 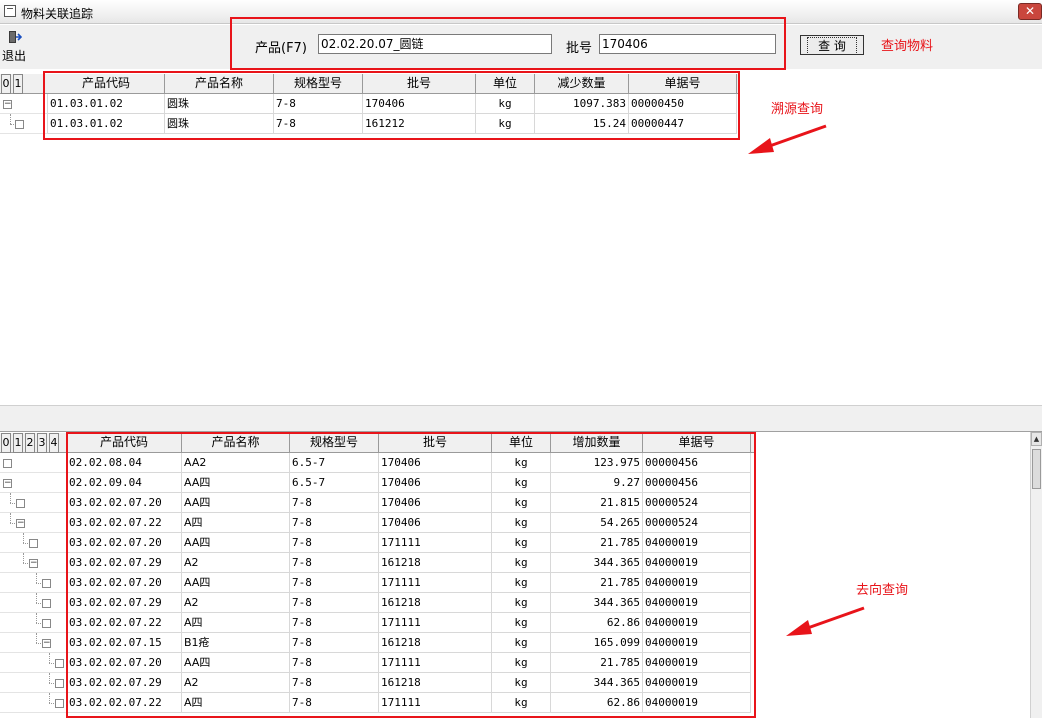 I want to click on exit-button: 退出, so click(x=16, y=47).